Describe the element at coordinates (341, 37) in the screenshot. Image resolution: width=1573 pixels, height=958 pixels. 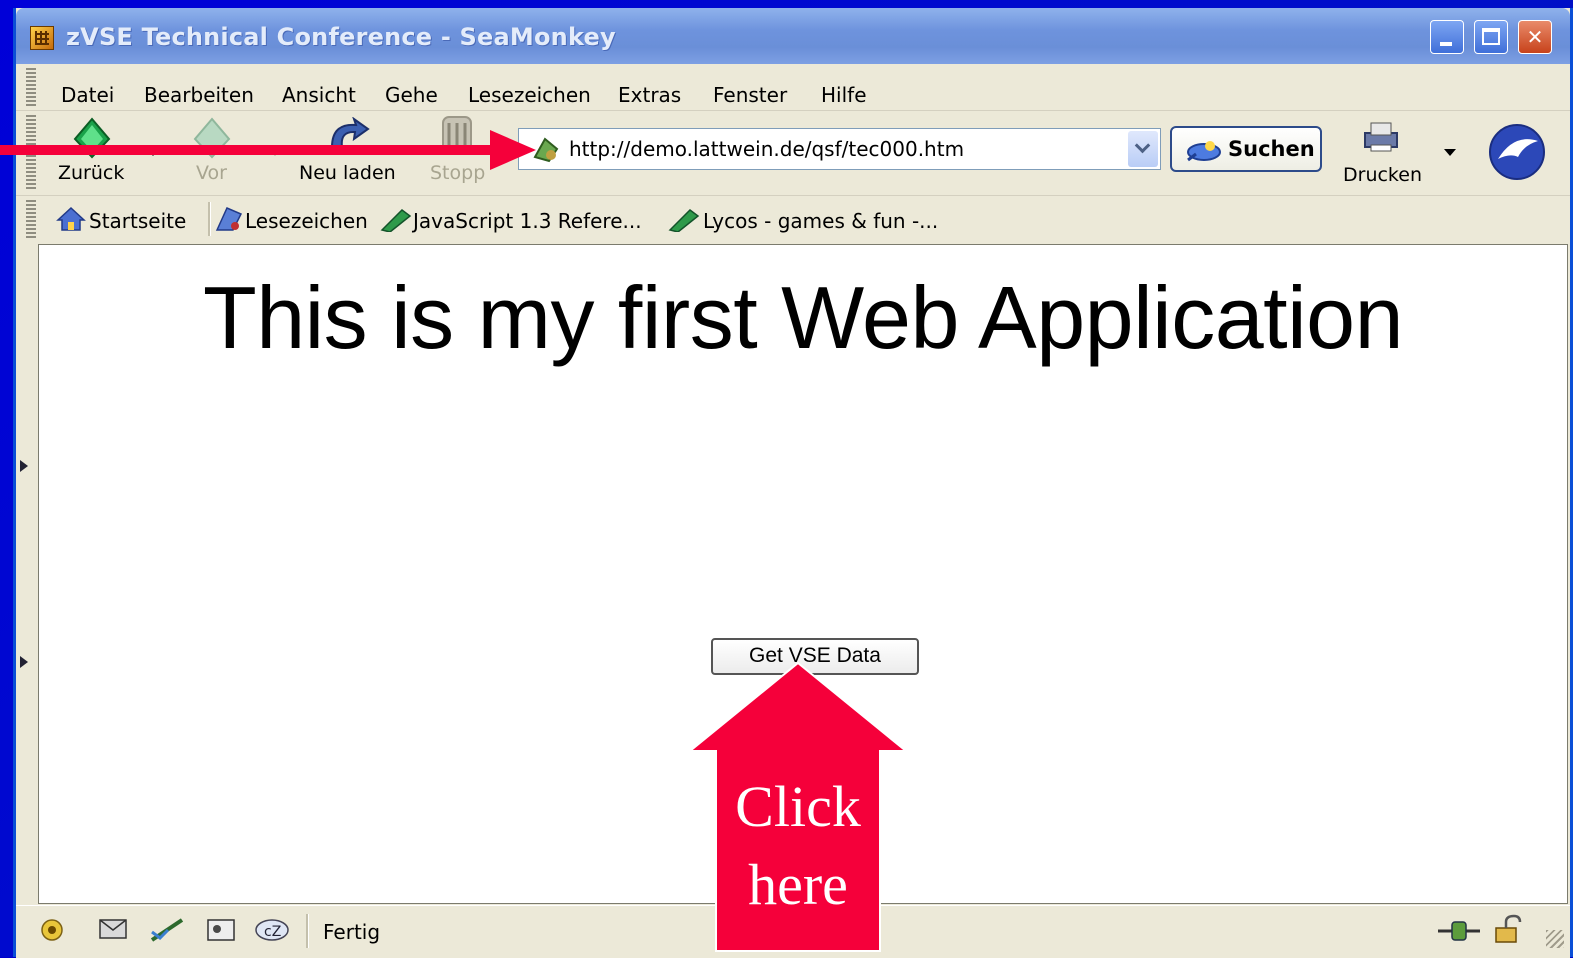
I see `window-title: zVSE Technical Conference - SeaMonkey` at that location.